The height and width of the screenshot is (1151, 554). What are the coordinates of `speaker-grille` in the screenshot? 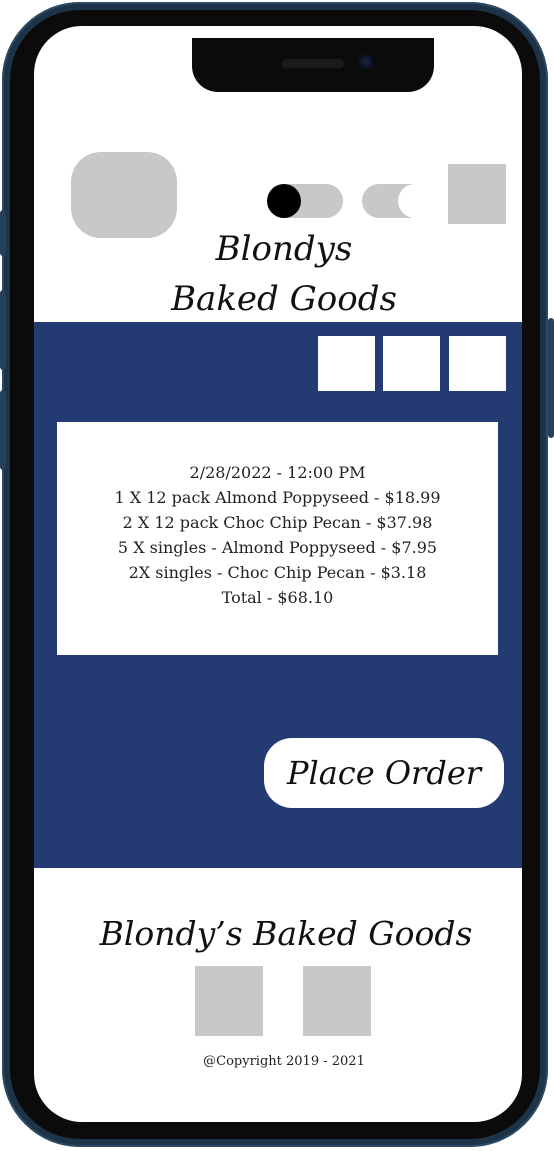 It's located at (313, 63).